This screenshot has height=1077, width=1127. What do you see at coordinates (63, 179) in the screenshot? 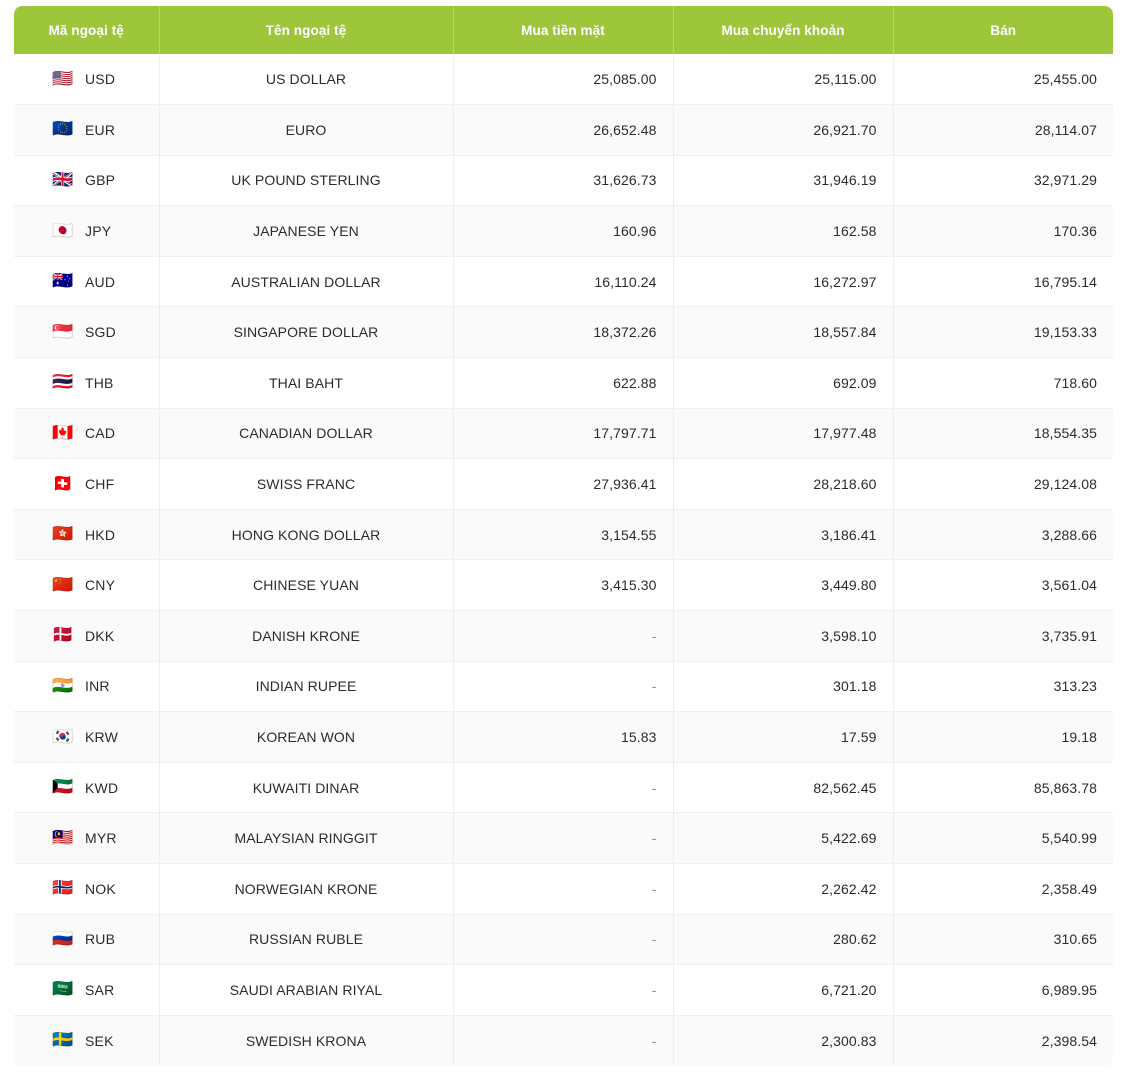
I see `flag-gb-icon: 🇬🇧` at bounding box center [63, 179].